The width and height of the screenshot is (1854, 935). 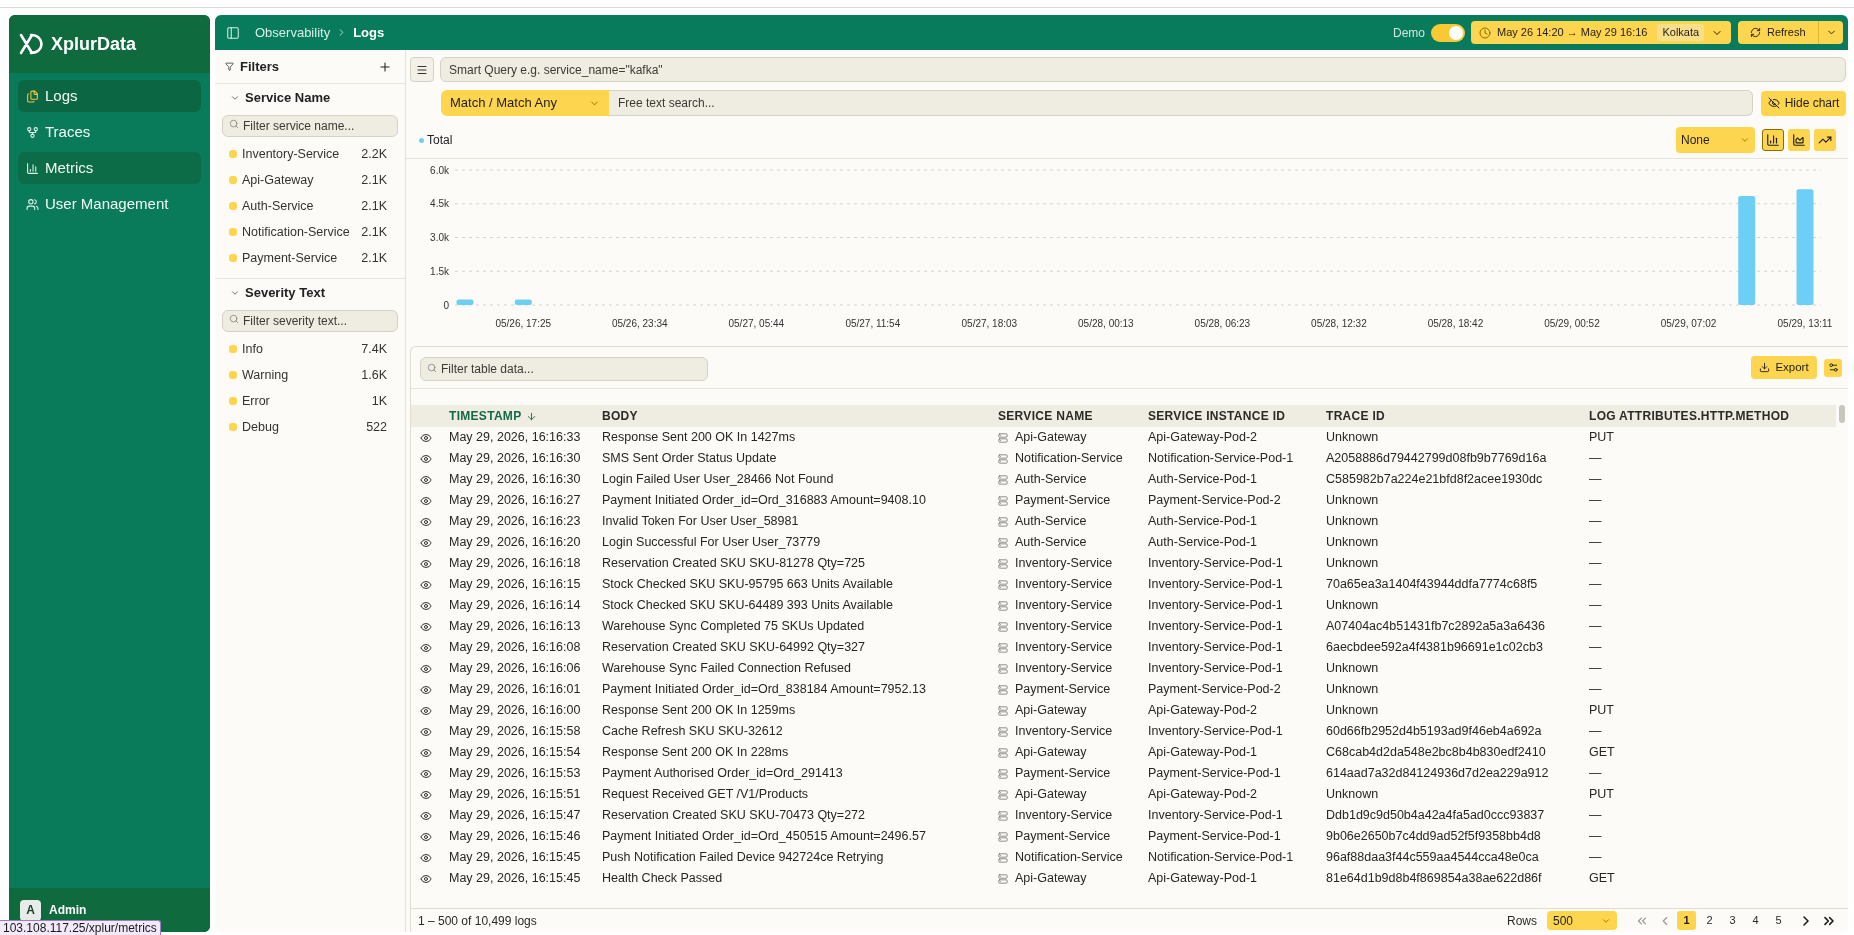 I want to click on column-header: BODY, so click(x=792, y=416).